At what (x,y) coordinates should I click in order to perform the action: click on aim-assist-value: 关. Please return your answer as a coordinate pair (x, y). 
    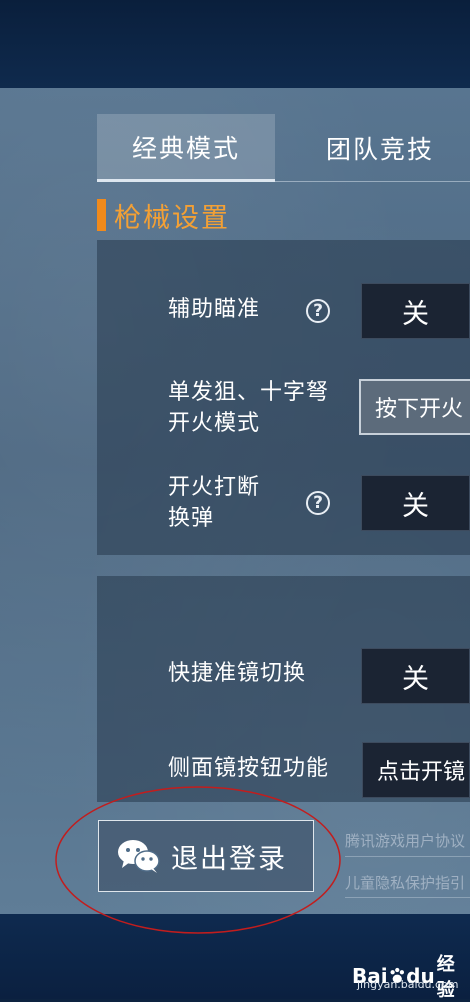
    Looking at the image, I should click on (415, 314).